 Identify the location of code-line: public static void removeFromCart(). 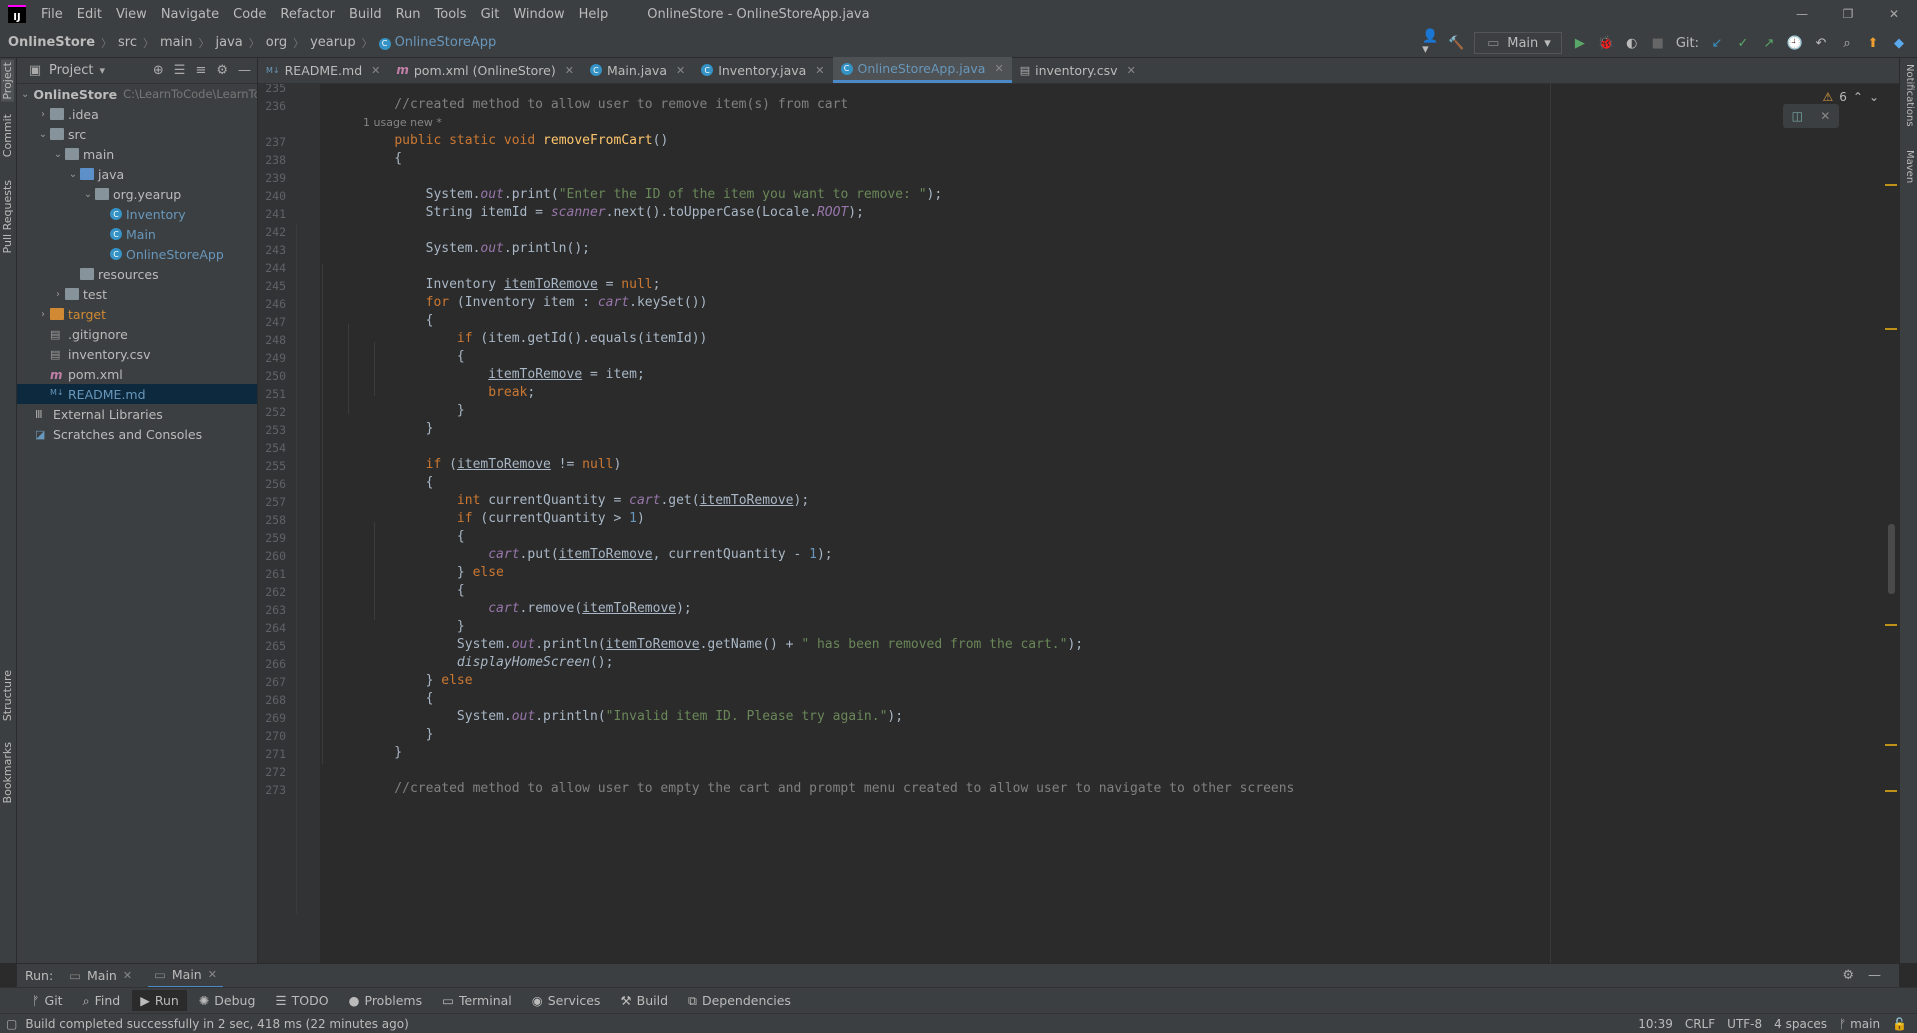
(515, 142).